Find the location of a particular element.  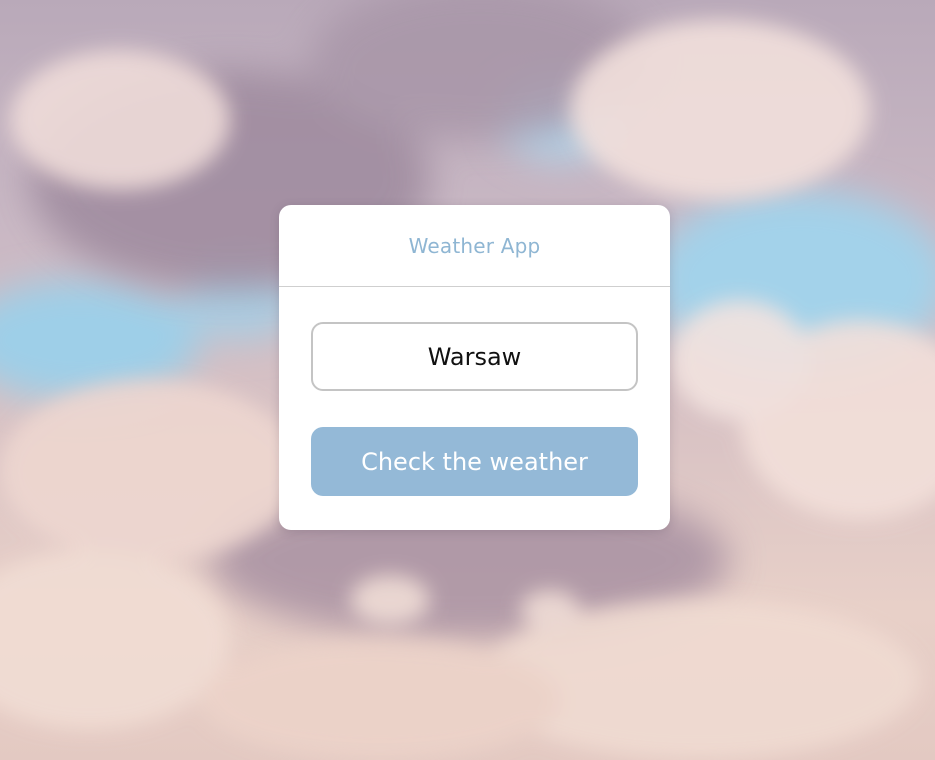

card-header: Weather App is located at coordinates (474, 246).